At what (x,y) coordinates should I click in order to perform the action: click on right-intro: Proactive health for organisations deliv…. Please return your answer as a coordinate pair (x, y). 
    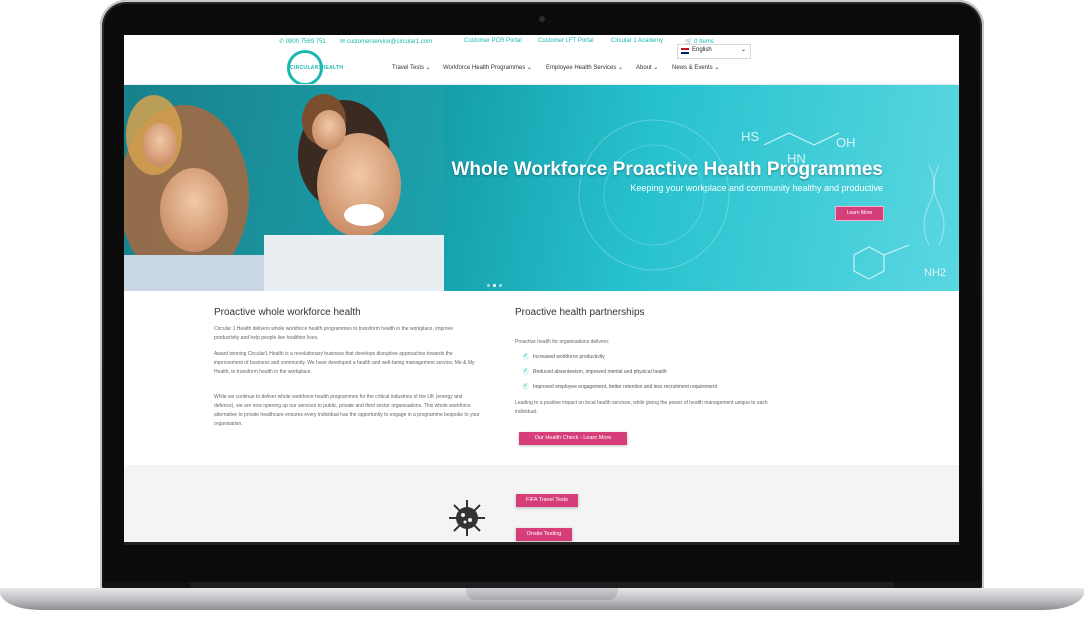
    Looking at the image, I should click on (562, 342).